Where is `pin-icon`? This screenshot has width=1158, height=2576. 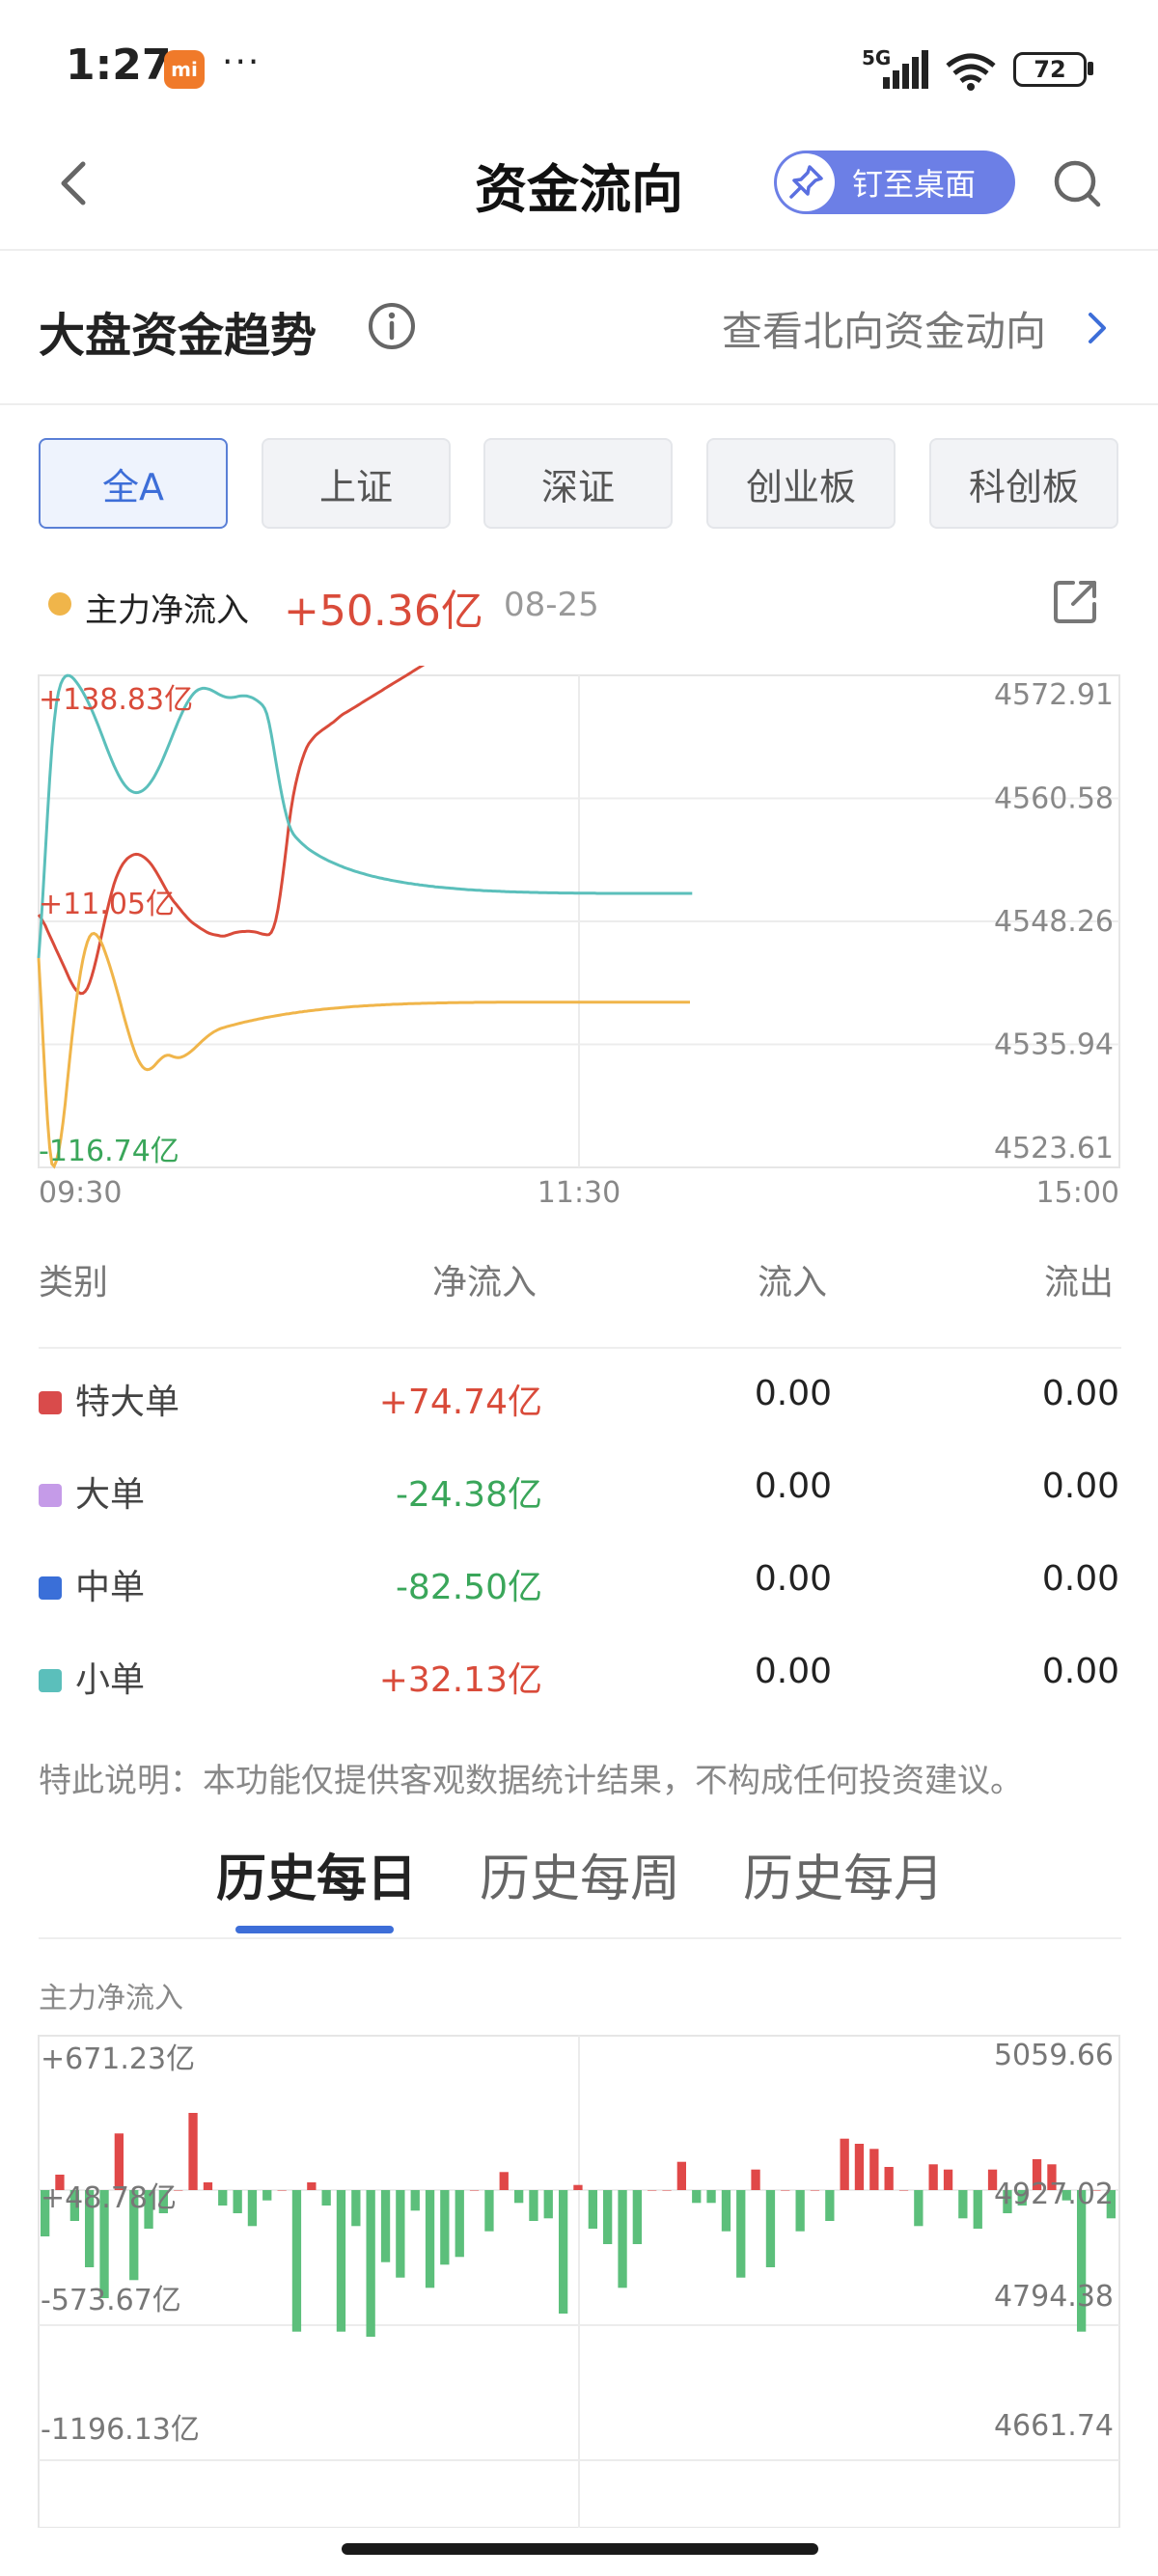
pin-icon is located at coordinates (806, 182).